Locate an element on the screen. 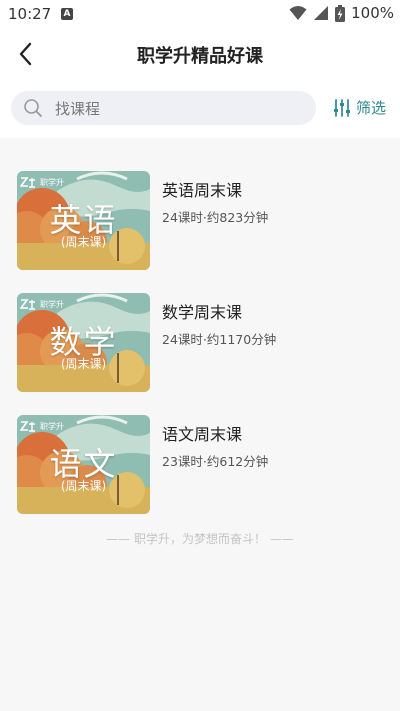 Image resolution: width=400 pixels, height=711 pixels. course-thumbnail: 职学升 数学 (周末课) is located at coordinates (83, 342).